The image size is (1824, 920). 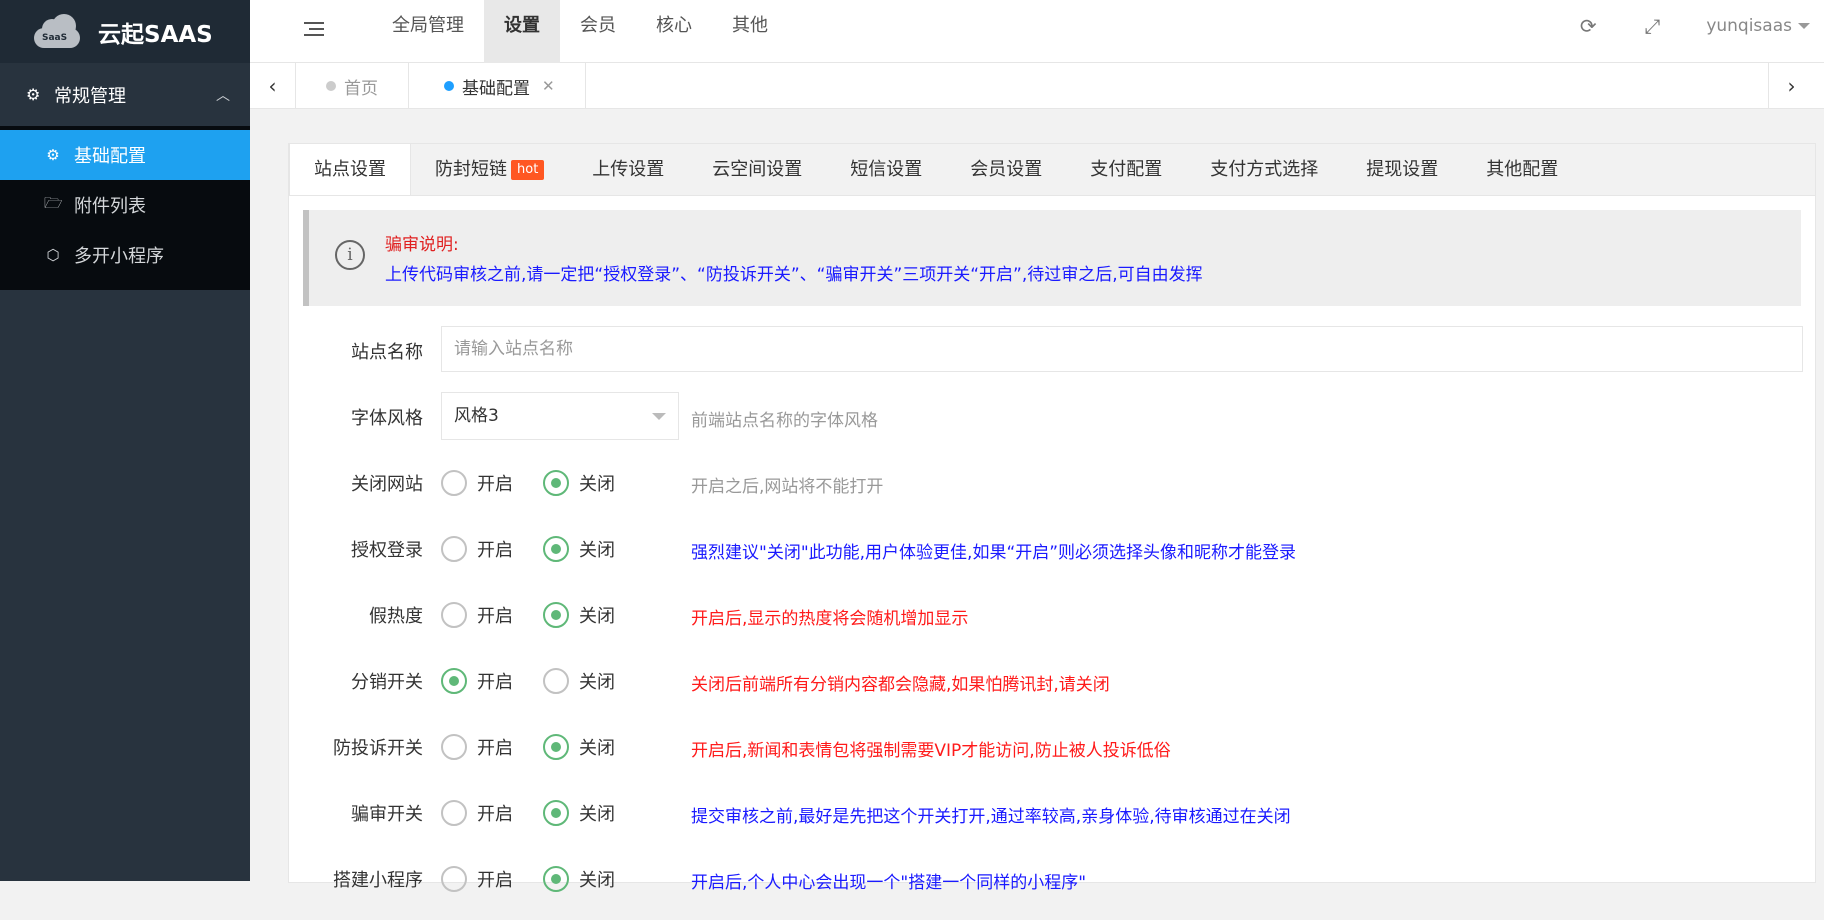 I want to click on form-row-build-miniprogram: 搭建小程序 开启 关闭 开启后,个人中心会出现一个"搭建一个同样的小程序", so click(x=1052, y=887).